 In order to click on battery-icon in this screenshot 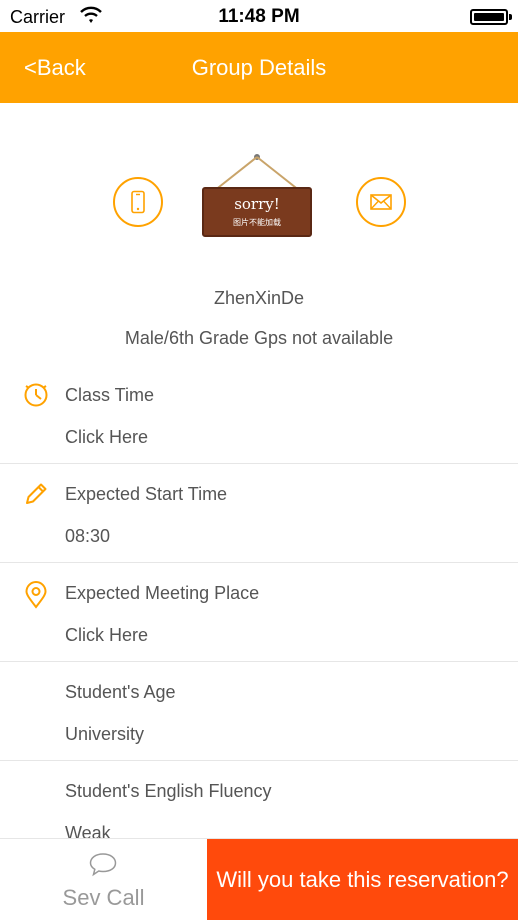, I will do `click(491, 17)`.